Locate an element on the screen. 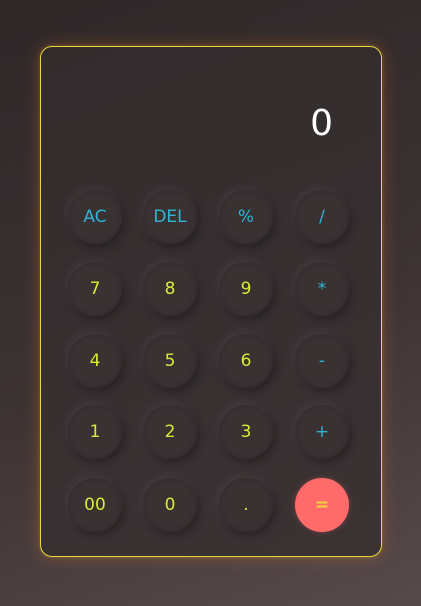  divide-button: / is located at coordinates (322, 217).